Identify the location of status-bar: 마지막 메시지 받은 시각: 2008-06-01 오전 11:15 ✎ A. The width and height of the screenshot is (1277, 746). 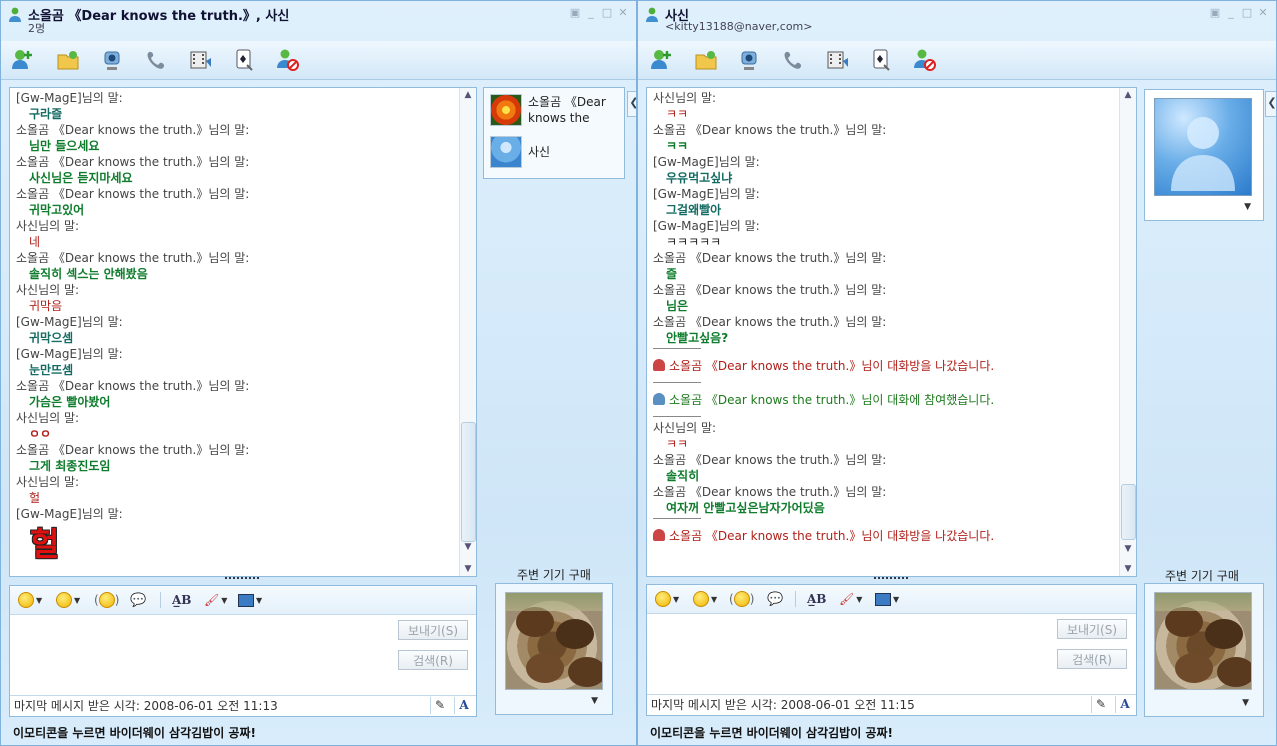
(891, 704).